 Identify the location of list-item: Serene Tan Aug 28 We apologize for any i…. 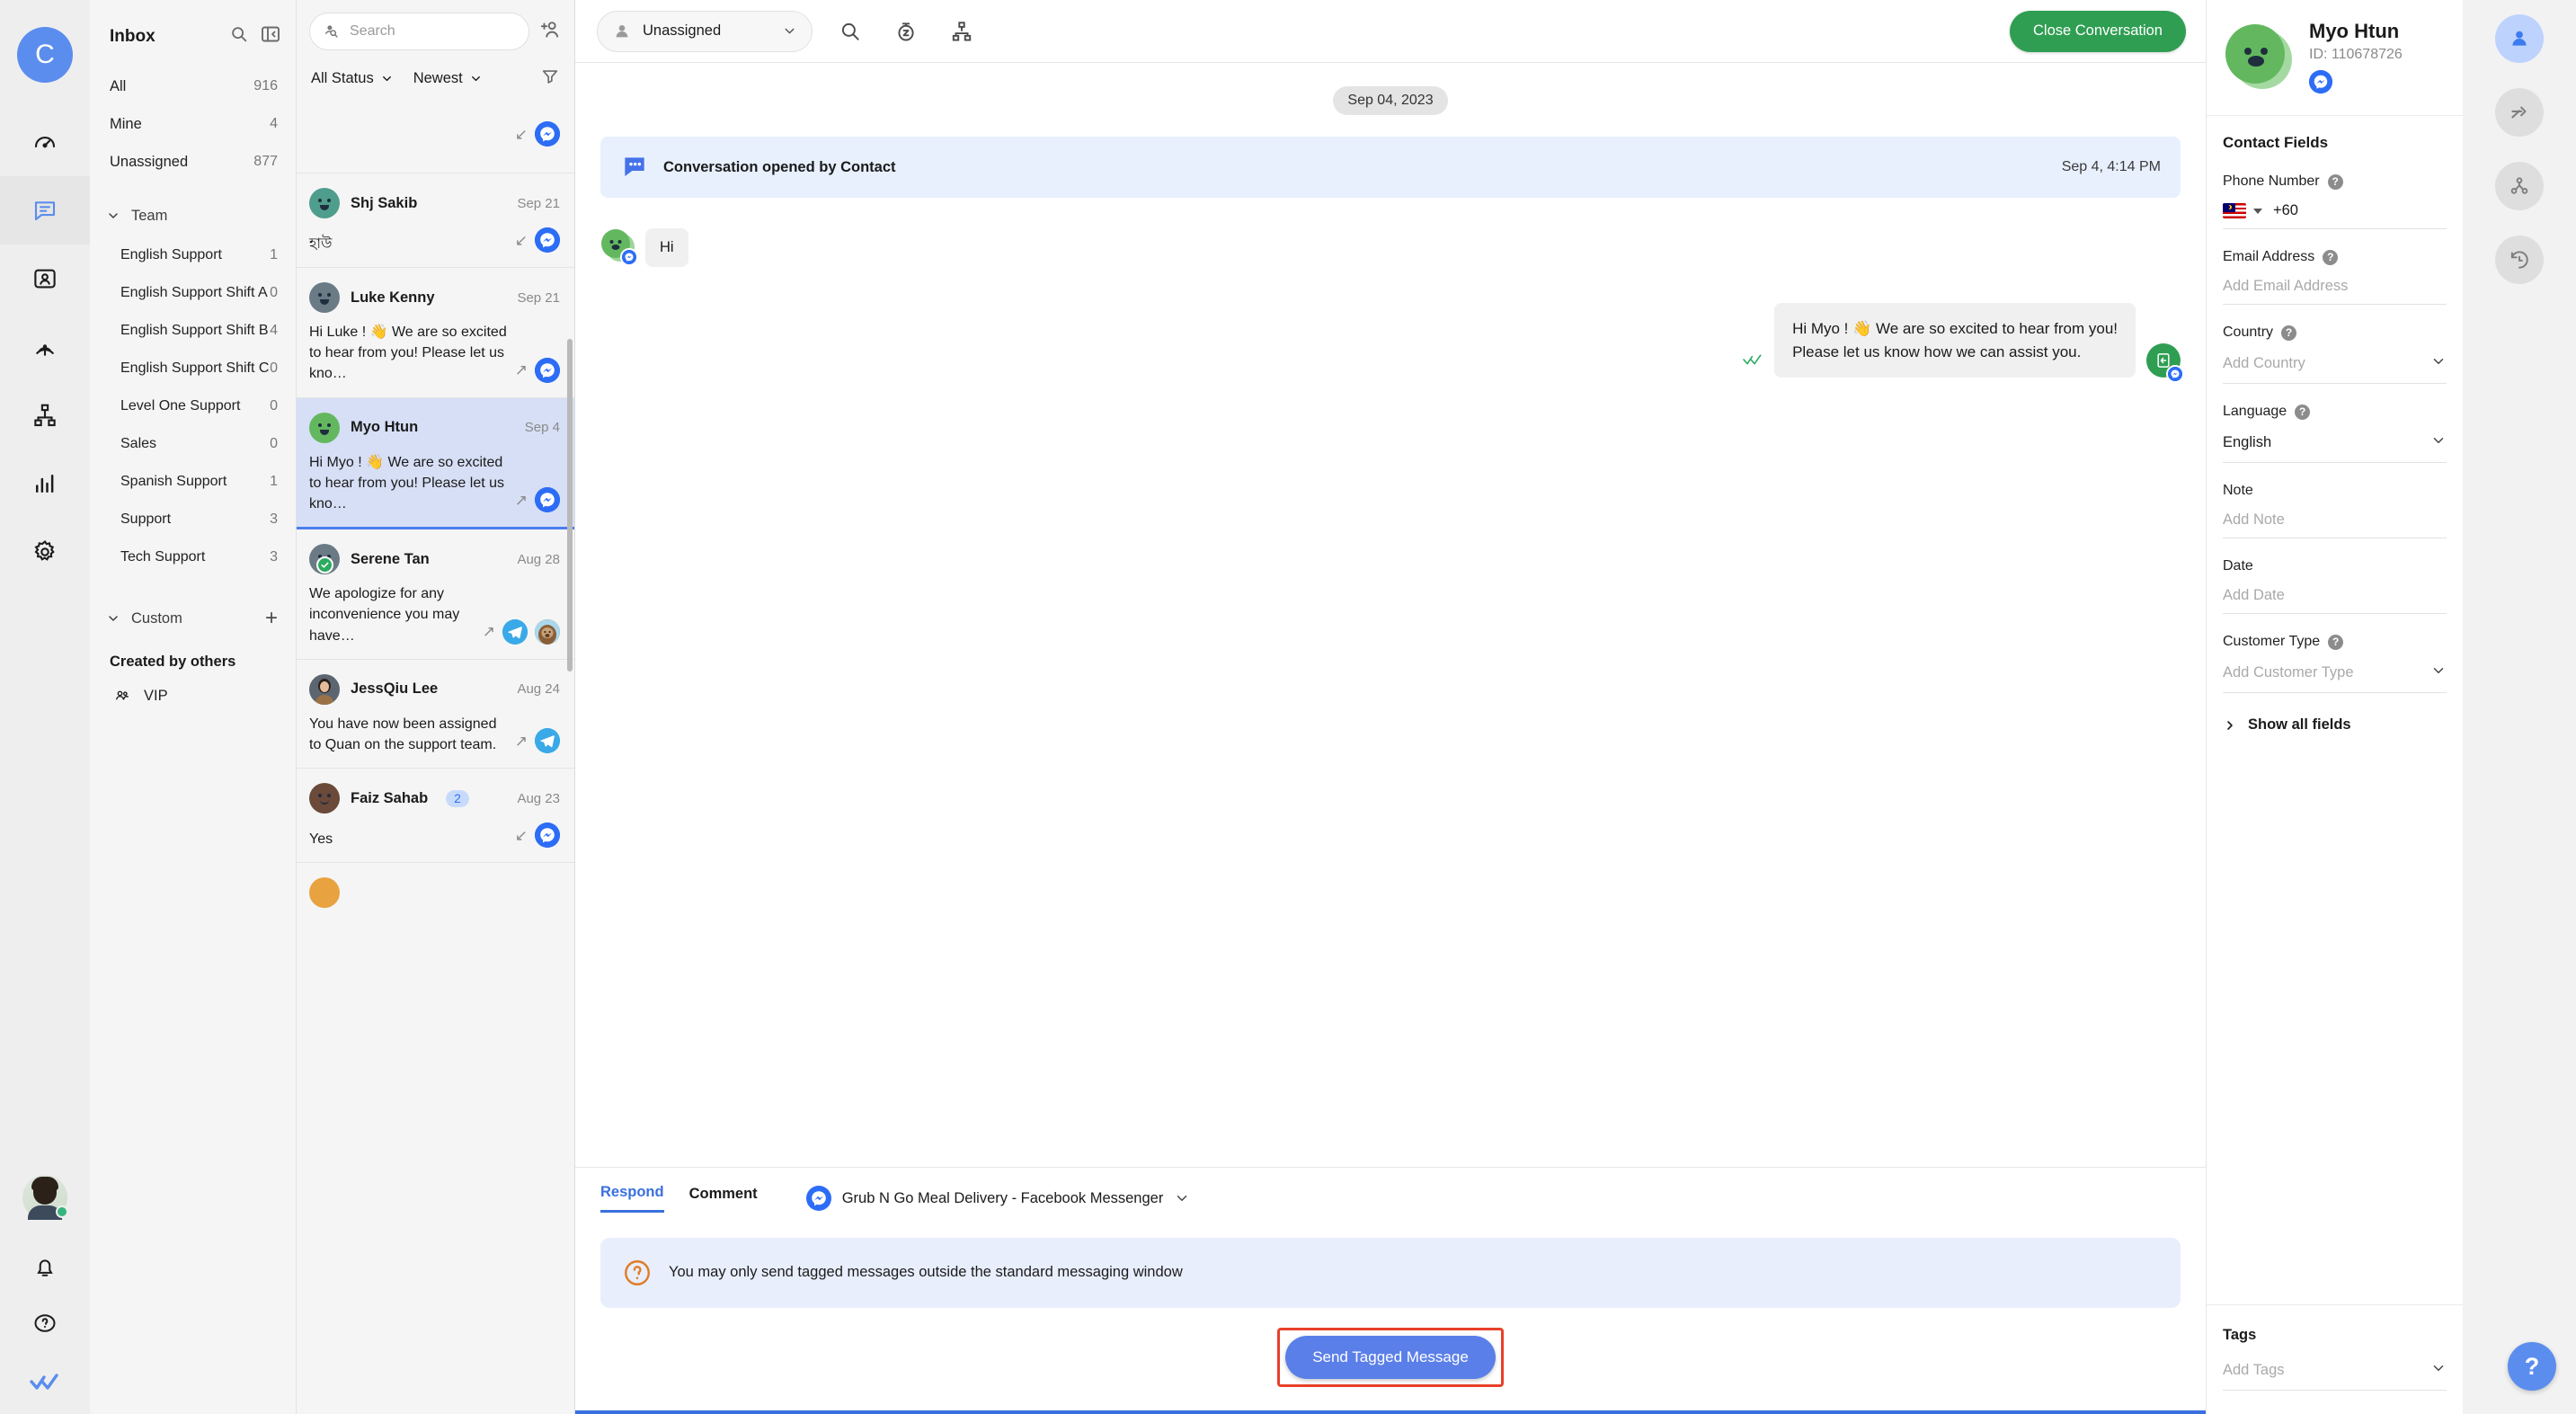
(435, 594).